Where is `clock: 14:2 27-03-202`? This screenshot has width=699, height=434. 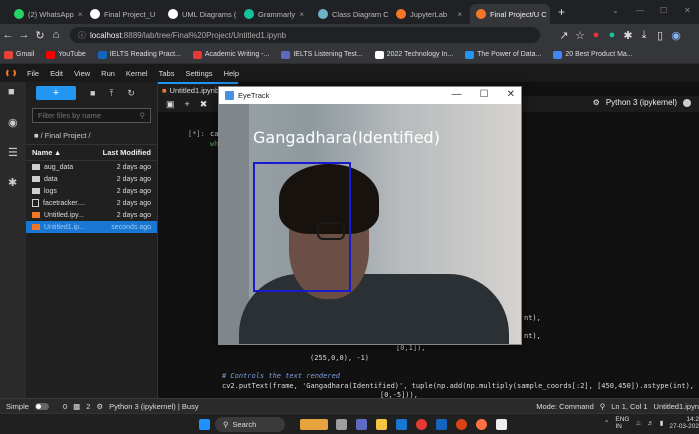
clock: 14:2 27-03-202 is located at coordinates (684, 423).